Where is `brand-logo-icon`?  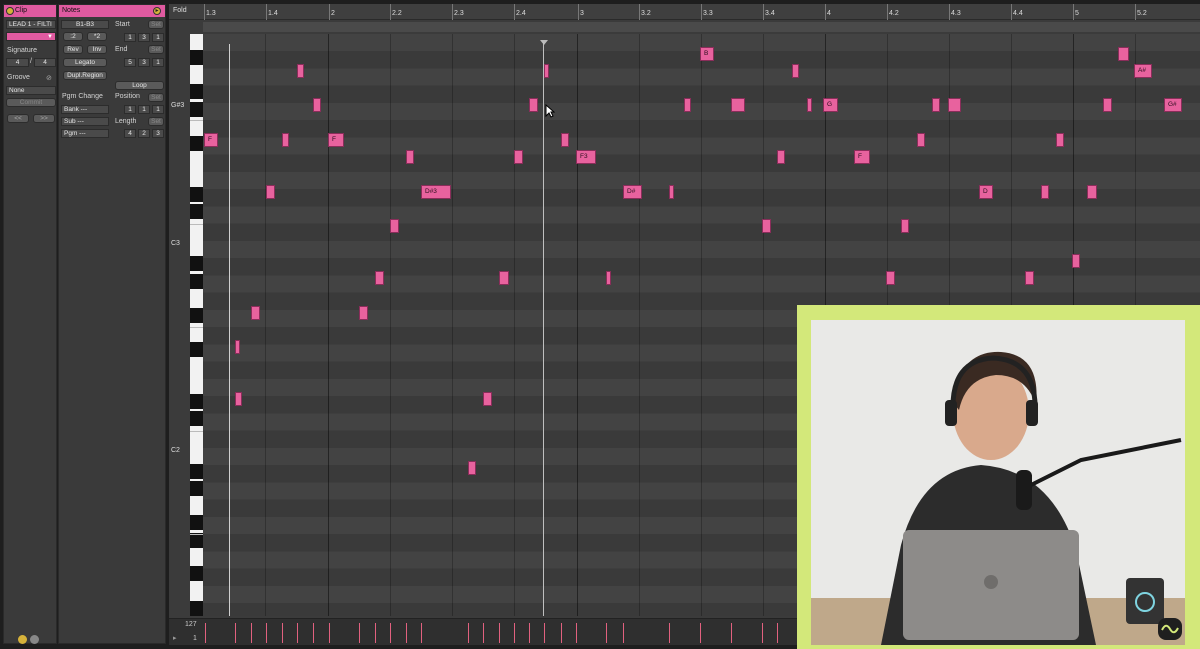 brand-logo-icon is located at coordinates (1170, 629).